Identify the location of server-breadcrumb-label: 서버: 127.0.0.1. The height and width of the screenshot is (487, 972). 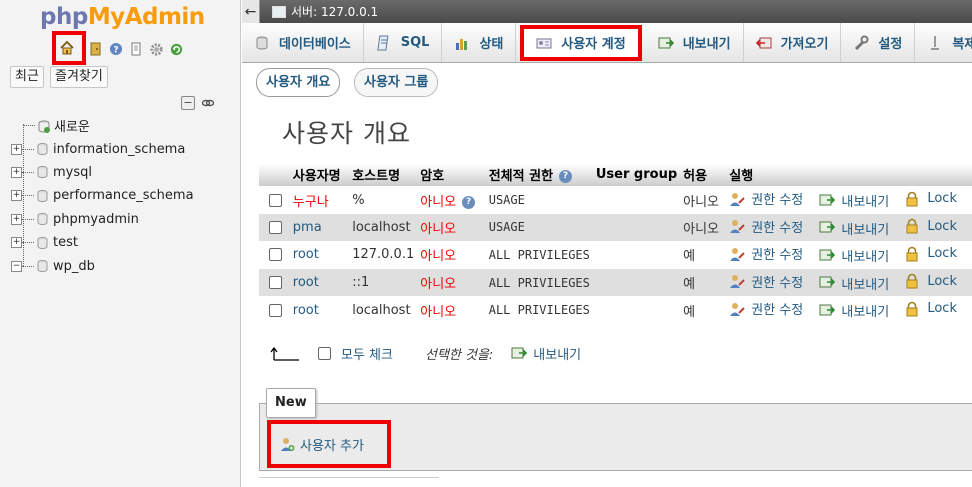
(334, 11).